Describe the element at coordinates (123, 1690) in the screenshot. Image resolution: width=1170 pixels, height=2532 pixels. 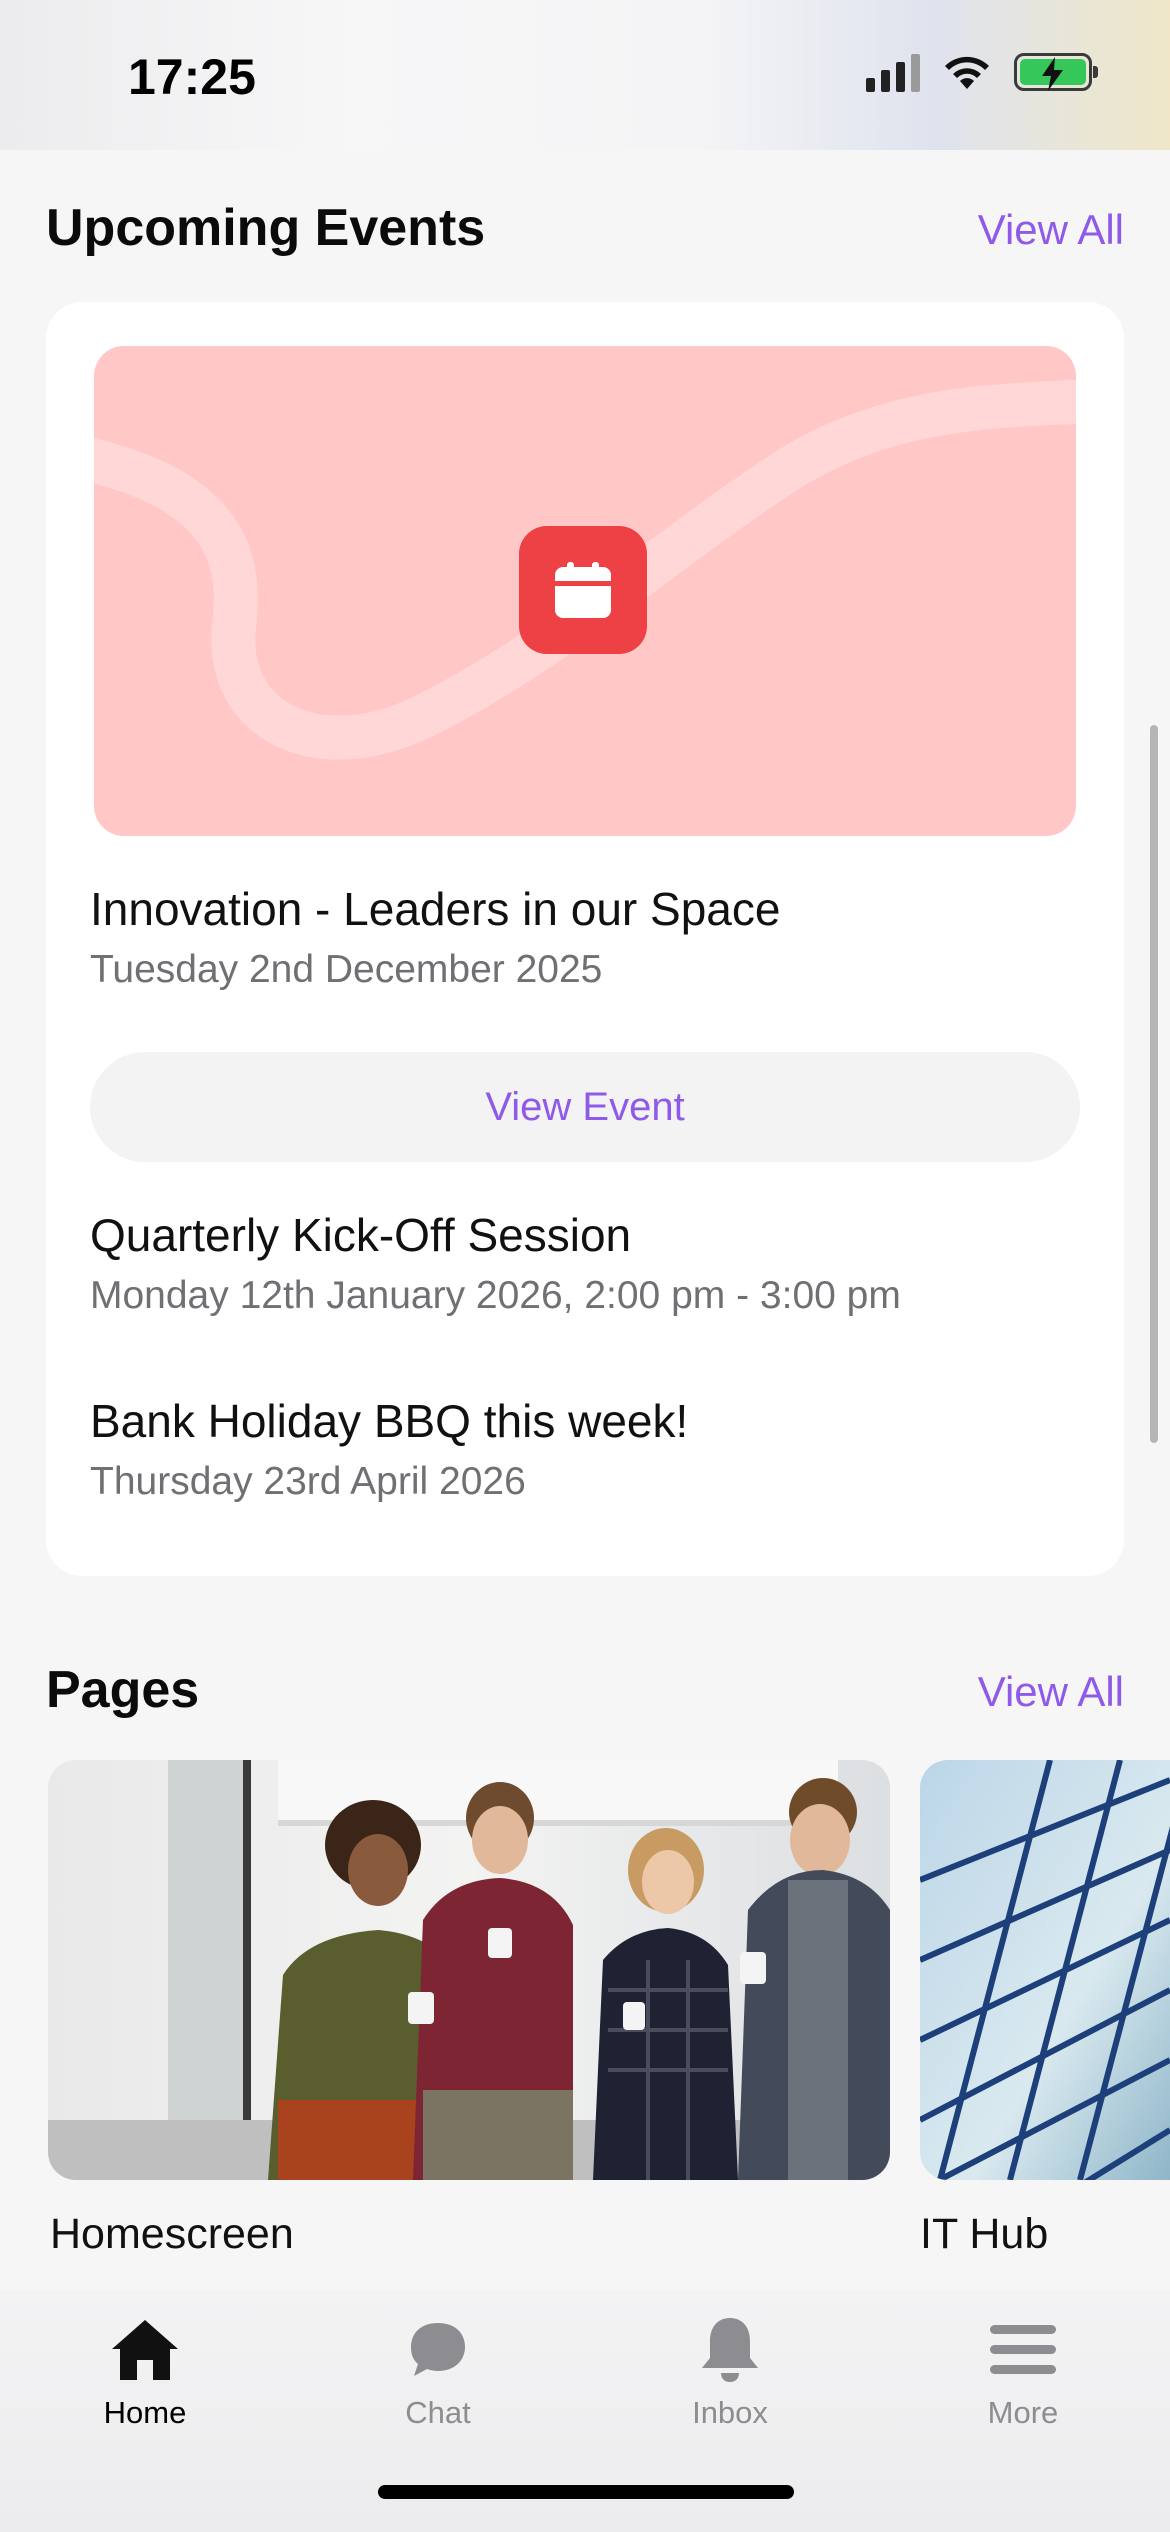
I see `pages-section-title: Pages` at that location.